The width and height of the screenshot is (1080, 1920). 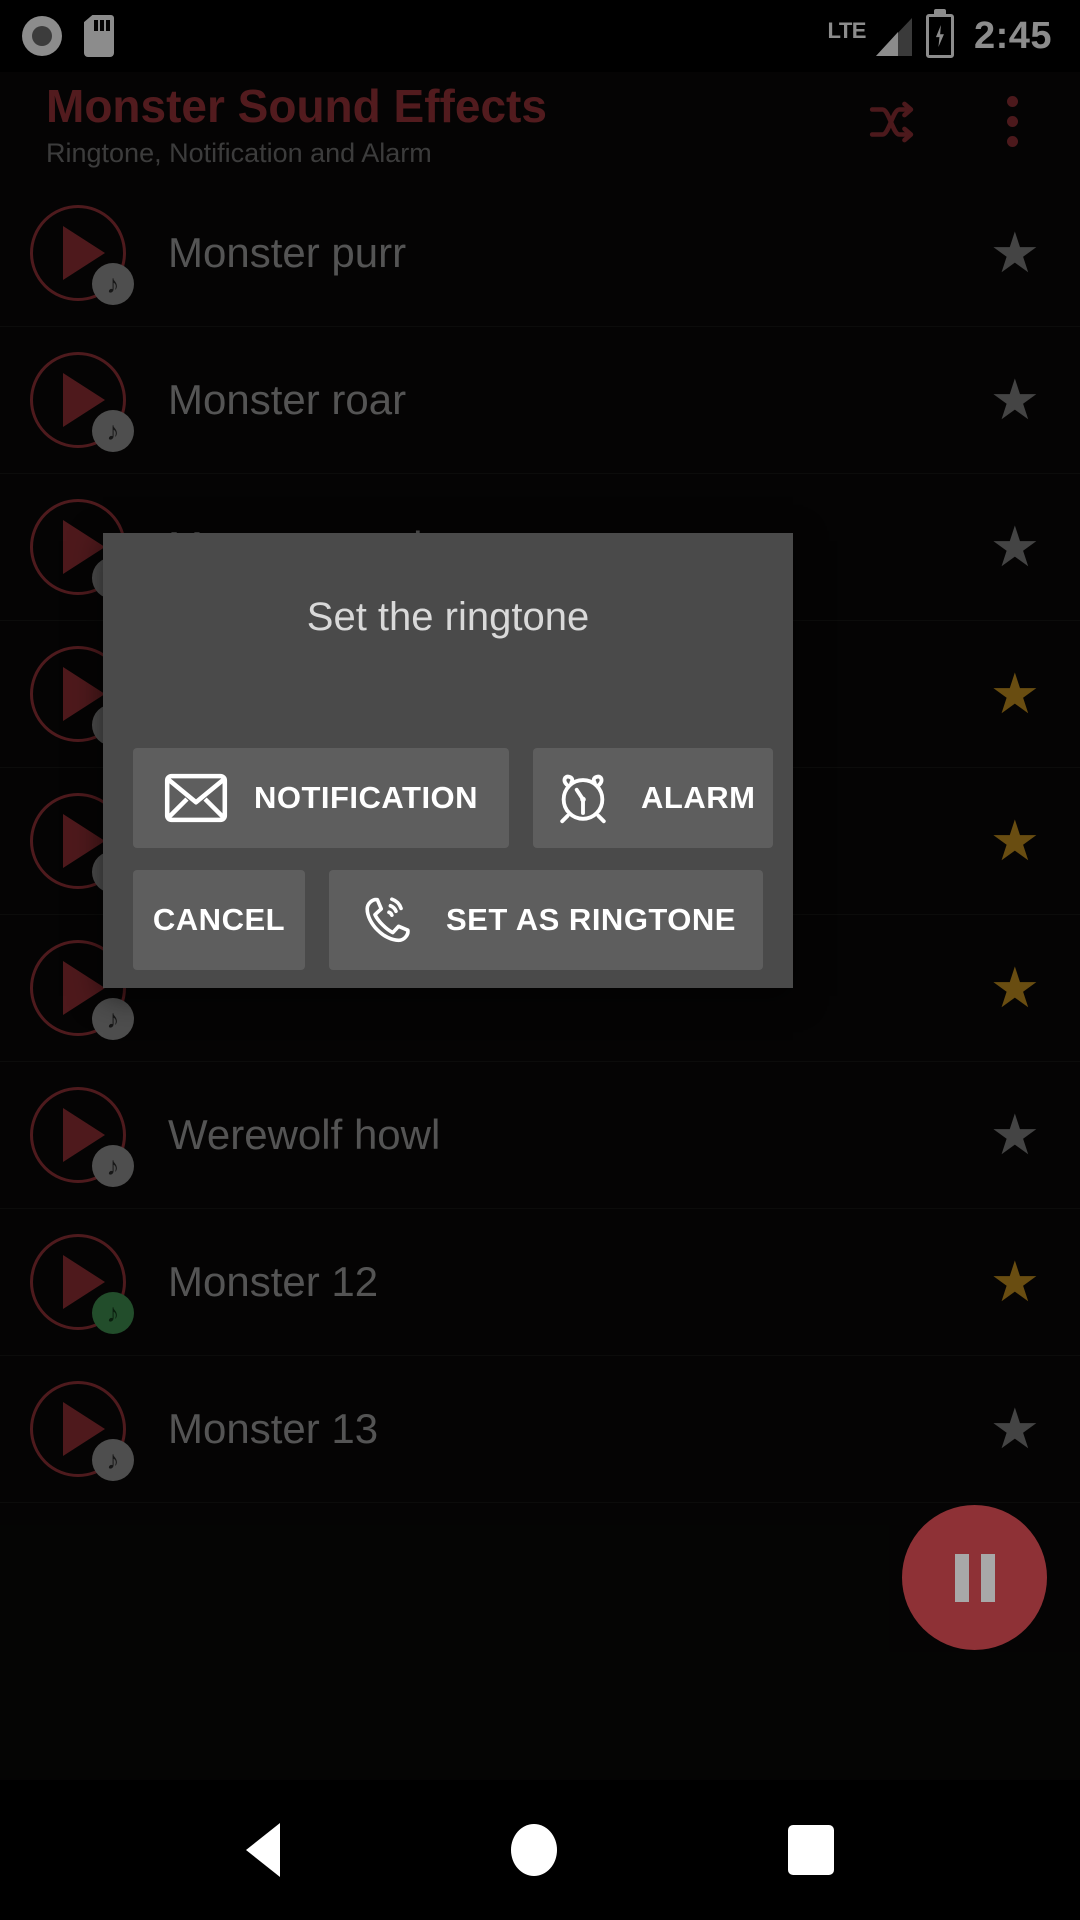 I want to click on pause-fab-button, so click(x=974, y=1577).